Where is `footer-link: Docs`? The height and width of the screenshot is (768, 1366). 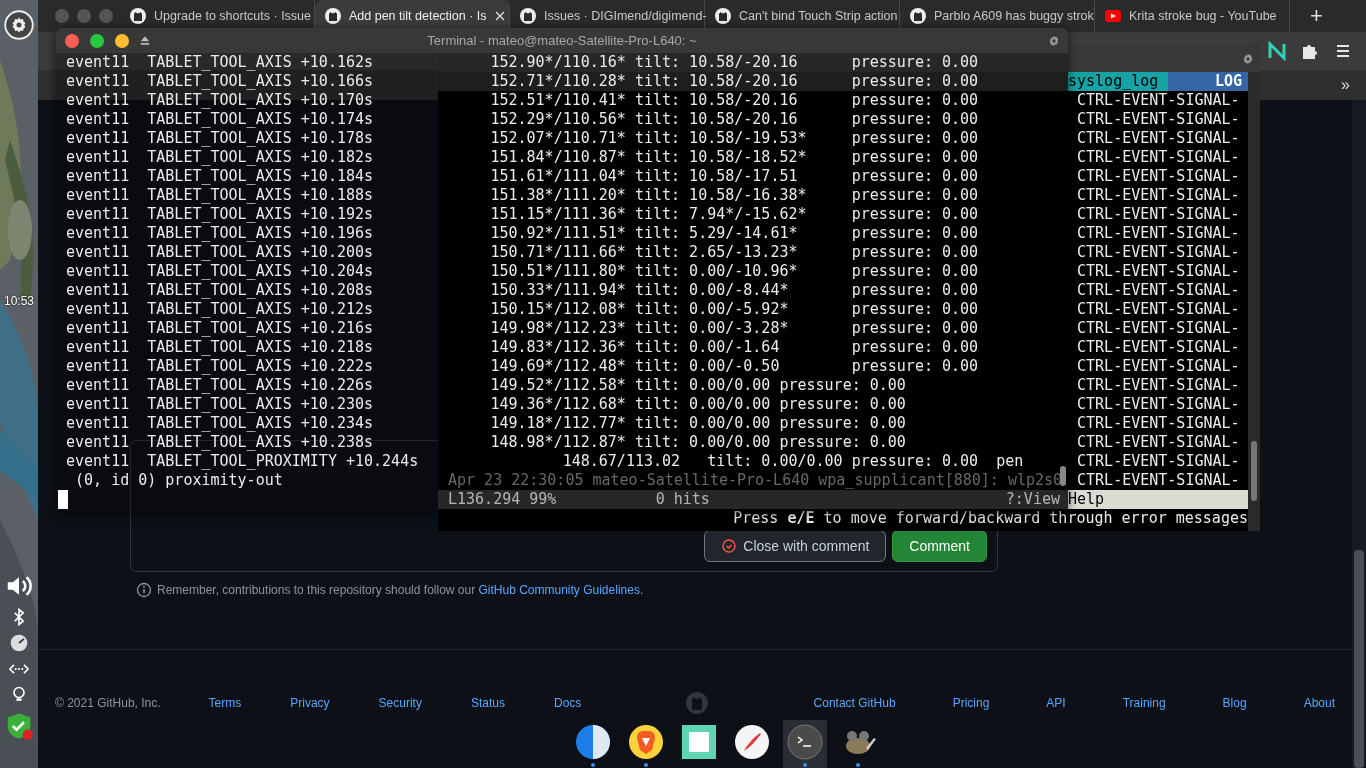 footer-link: Docs is located at coordinates (567, 703).